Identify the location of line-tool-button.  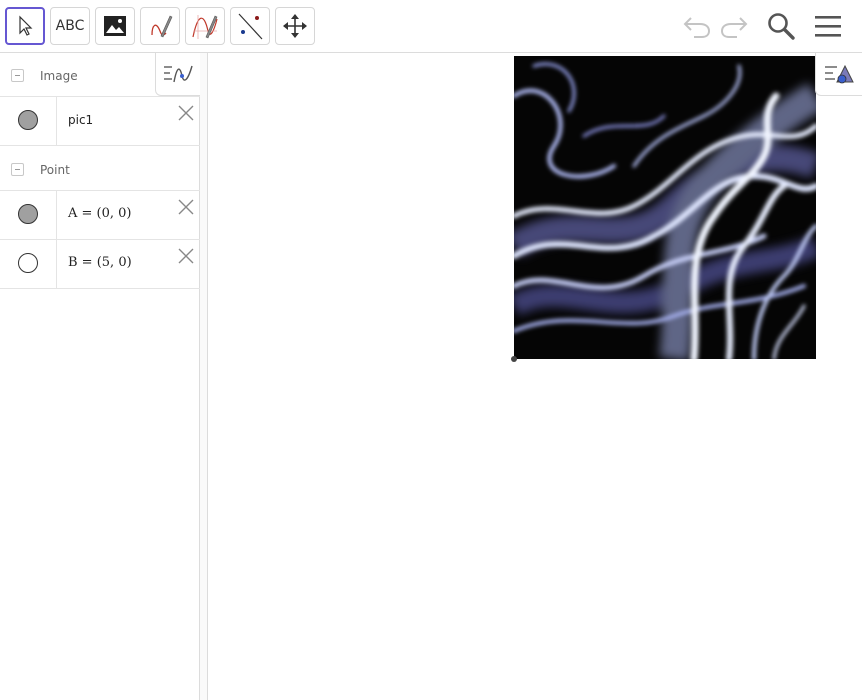
(250, 26).